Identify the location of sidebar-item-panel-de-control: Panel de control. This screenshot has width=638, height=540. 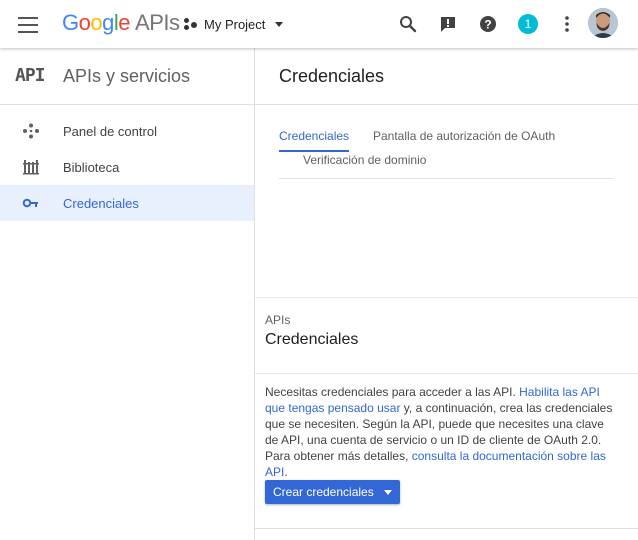
(127, 131).